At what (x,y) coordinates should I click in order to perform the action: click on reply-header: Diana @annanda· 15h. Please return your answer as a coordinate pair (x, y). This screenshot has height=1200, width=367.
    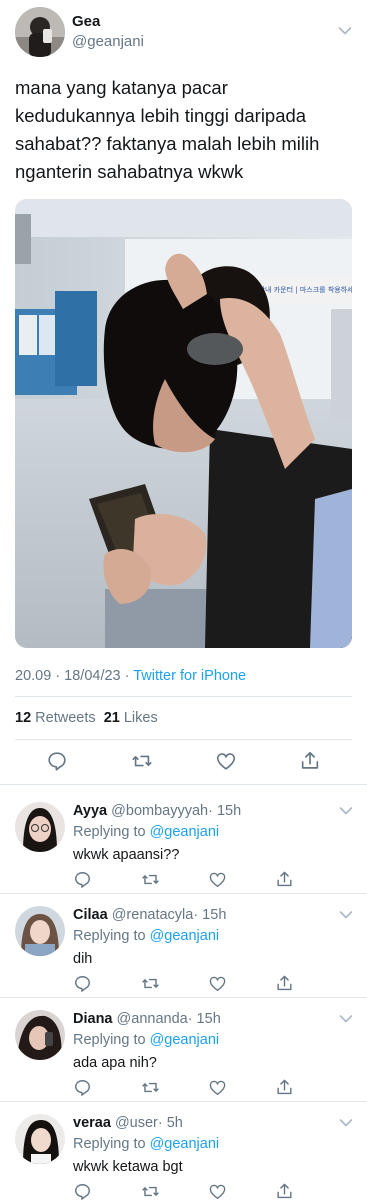
    Looking at the image, I should click on (147, 1019).